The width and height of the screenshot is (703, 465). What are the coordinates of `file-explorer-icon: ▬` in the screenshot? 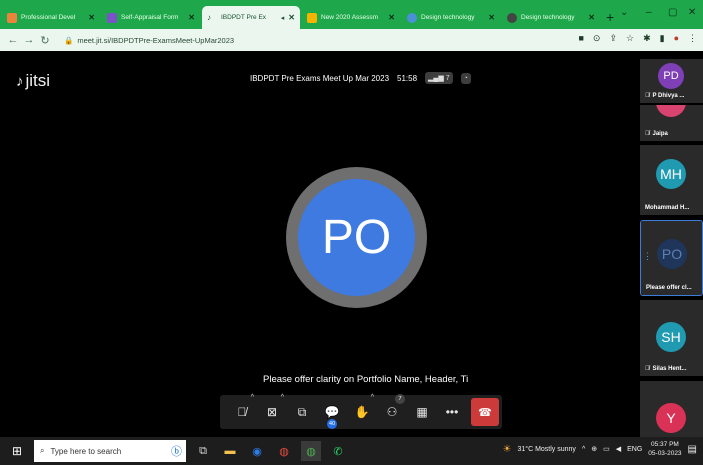 It's located at (230, 451).